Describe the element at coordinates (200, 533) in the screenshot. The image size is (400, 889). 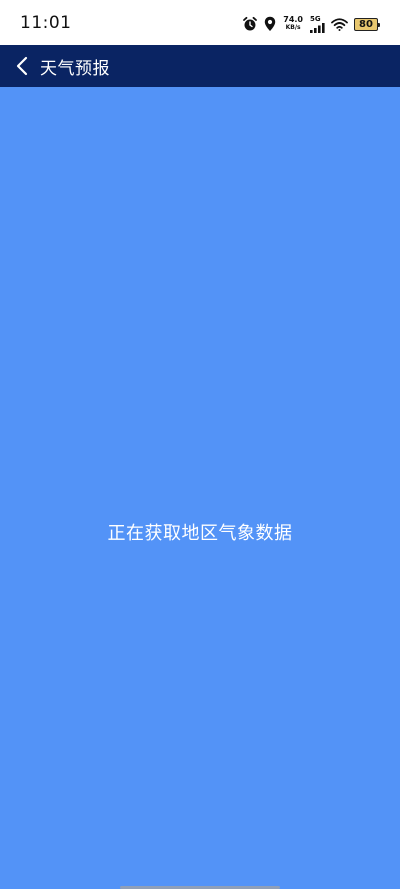
I see `loading-message: 正在获取地区气象数据` at that location.